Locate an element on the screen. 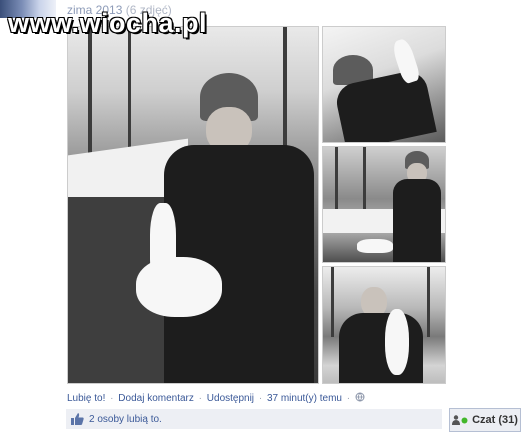 This screenshot has height=435, width=521. photo-snow-sculpture-base is located at coordinates (179, 287).